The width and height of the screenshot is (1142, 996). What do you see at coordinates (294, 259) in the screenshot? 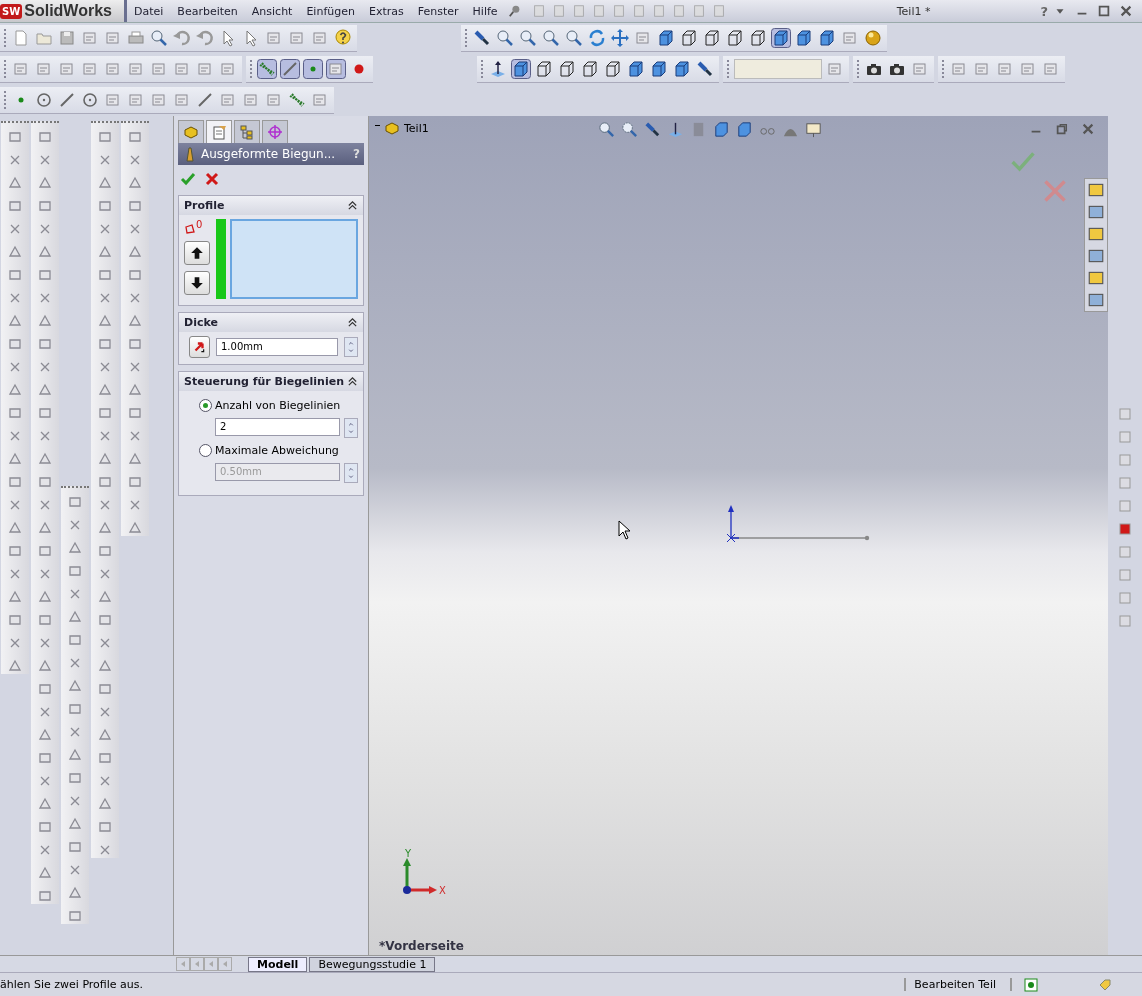
I see `profile-list` at bounding box center [294, 259].